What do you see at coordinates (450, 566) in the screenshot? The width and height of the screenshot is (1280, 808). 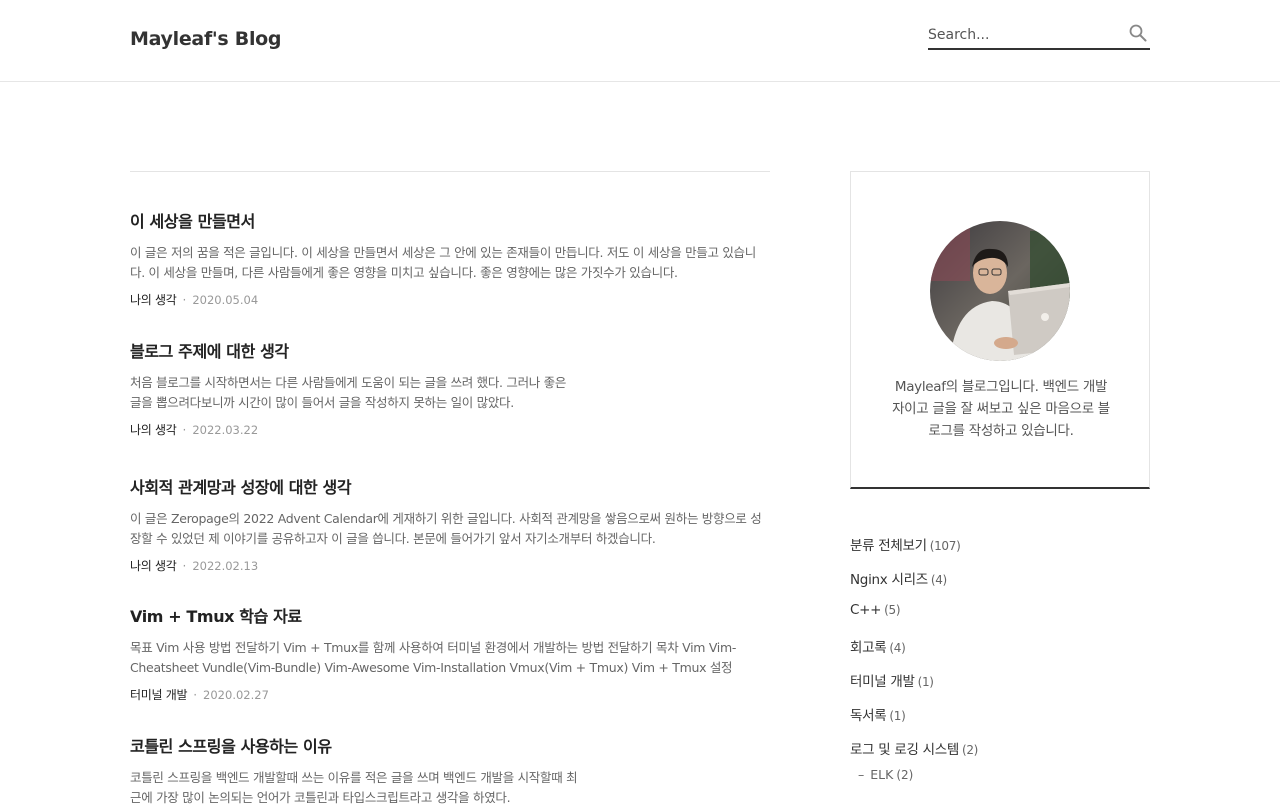 I see `post-meta: 나의 생각 · 2022.02.13` at bounding box center [450, 566].